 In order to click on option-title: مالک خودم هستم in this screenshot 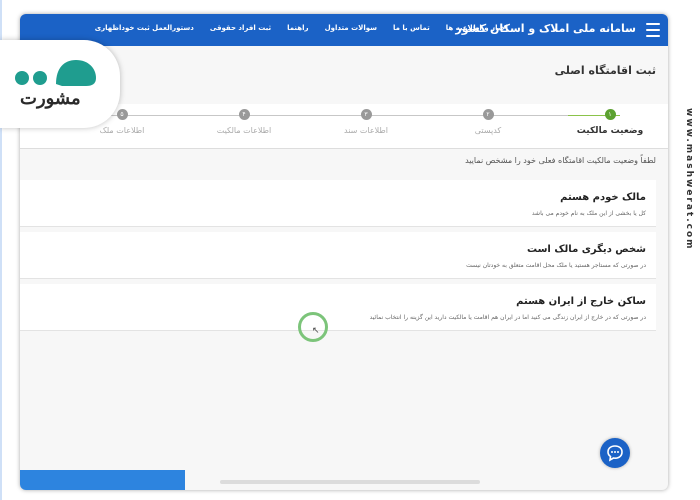, I will do `click(603, 197)`.